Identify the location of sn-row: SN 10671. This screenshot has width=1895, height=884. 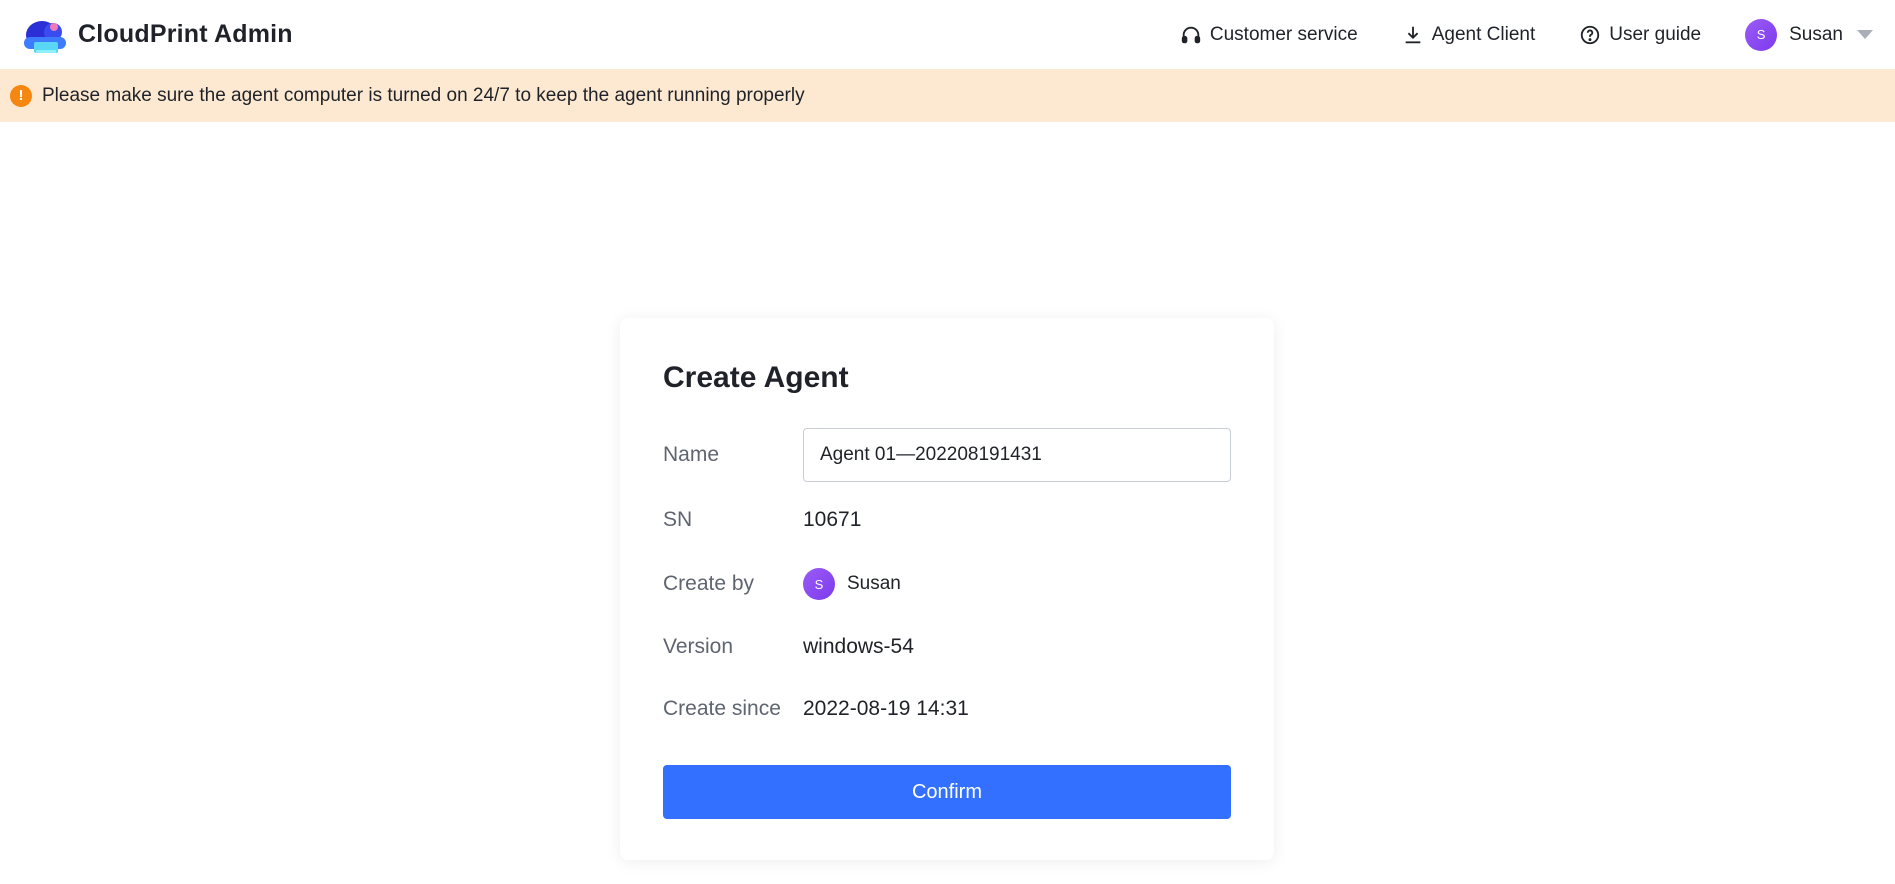
(947, 520).